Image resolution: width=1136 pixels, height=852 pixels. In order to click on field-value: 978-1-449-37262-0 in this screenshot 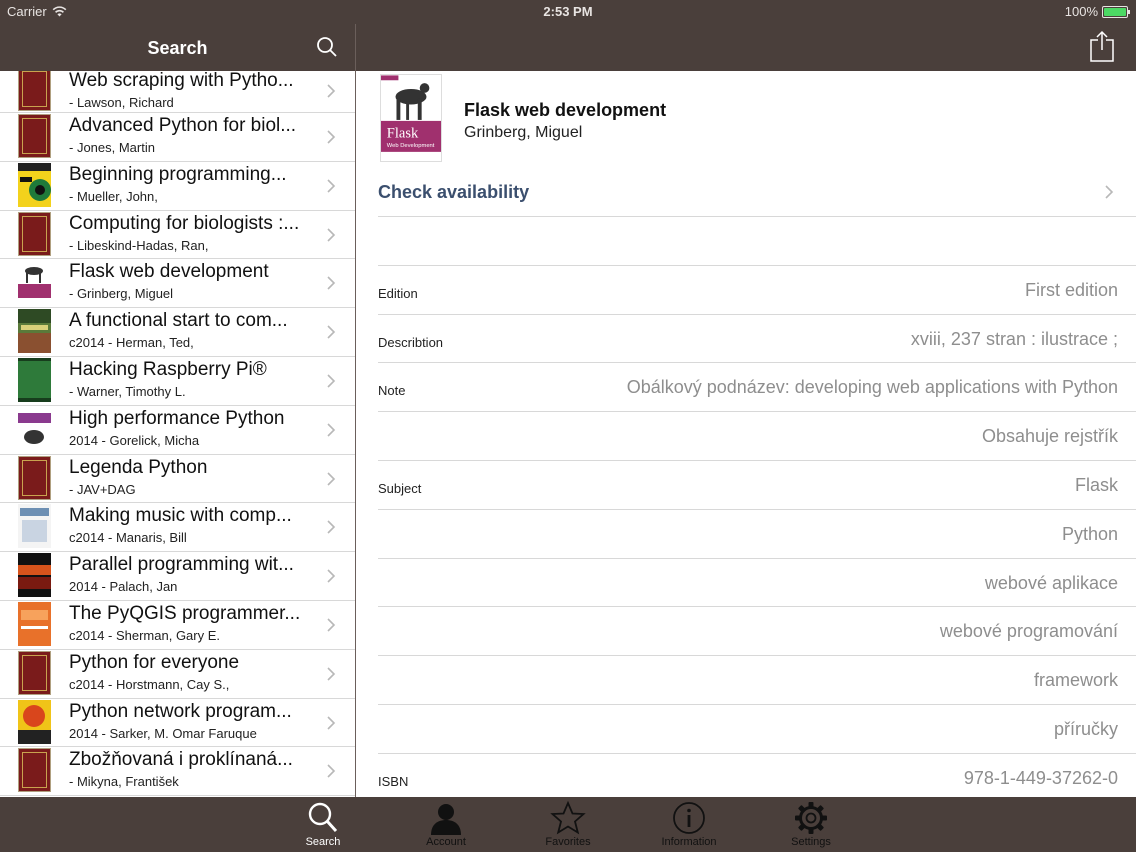, I will do `click(1040, 777)`.